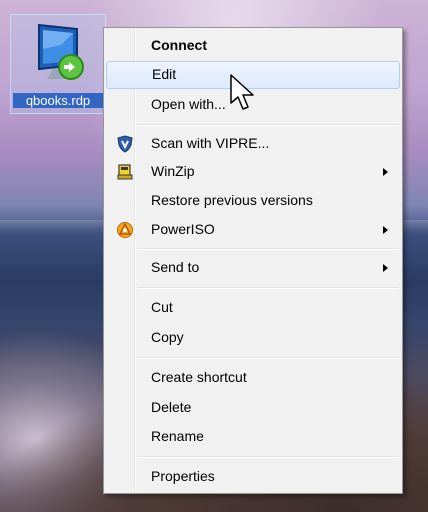 The height and width of the screenshot is (512, 428). Describe the element at coordinates (253, 338) in the screenshot. I see `menu-item-copy: Copy` at that location.